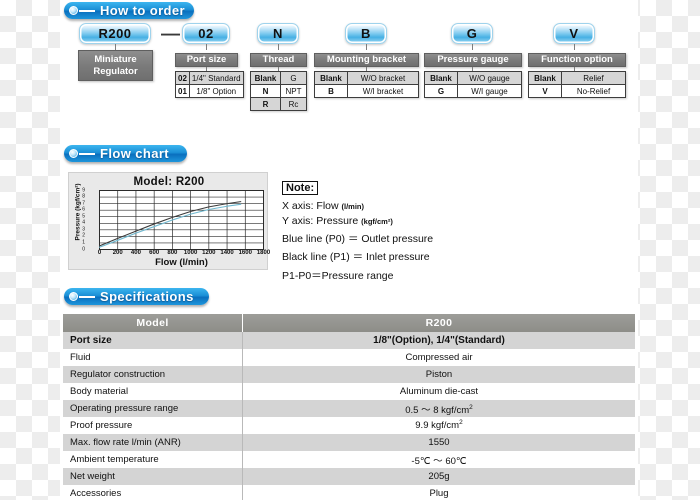 This screenshot has width=700, height=500. Describe the element at coordinates (154, 253) in the screenshot. I see `chart-x-tick: 600` at that location.